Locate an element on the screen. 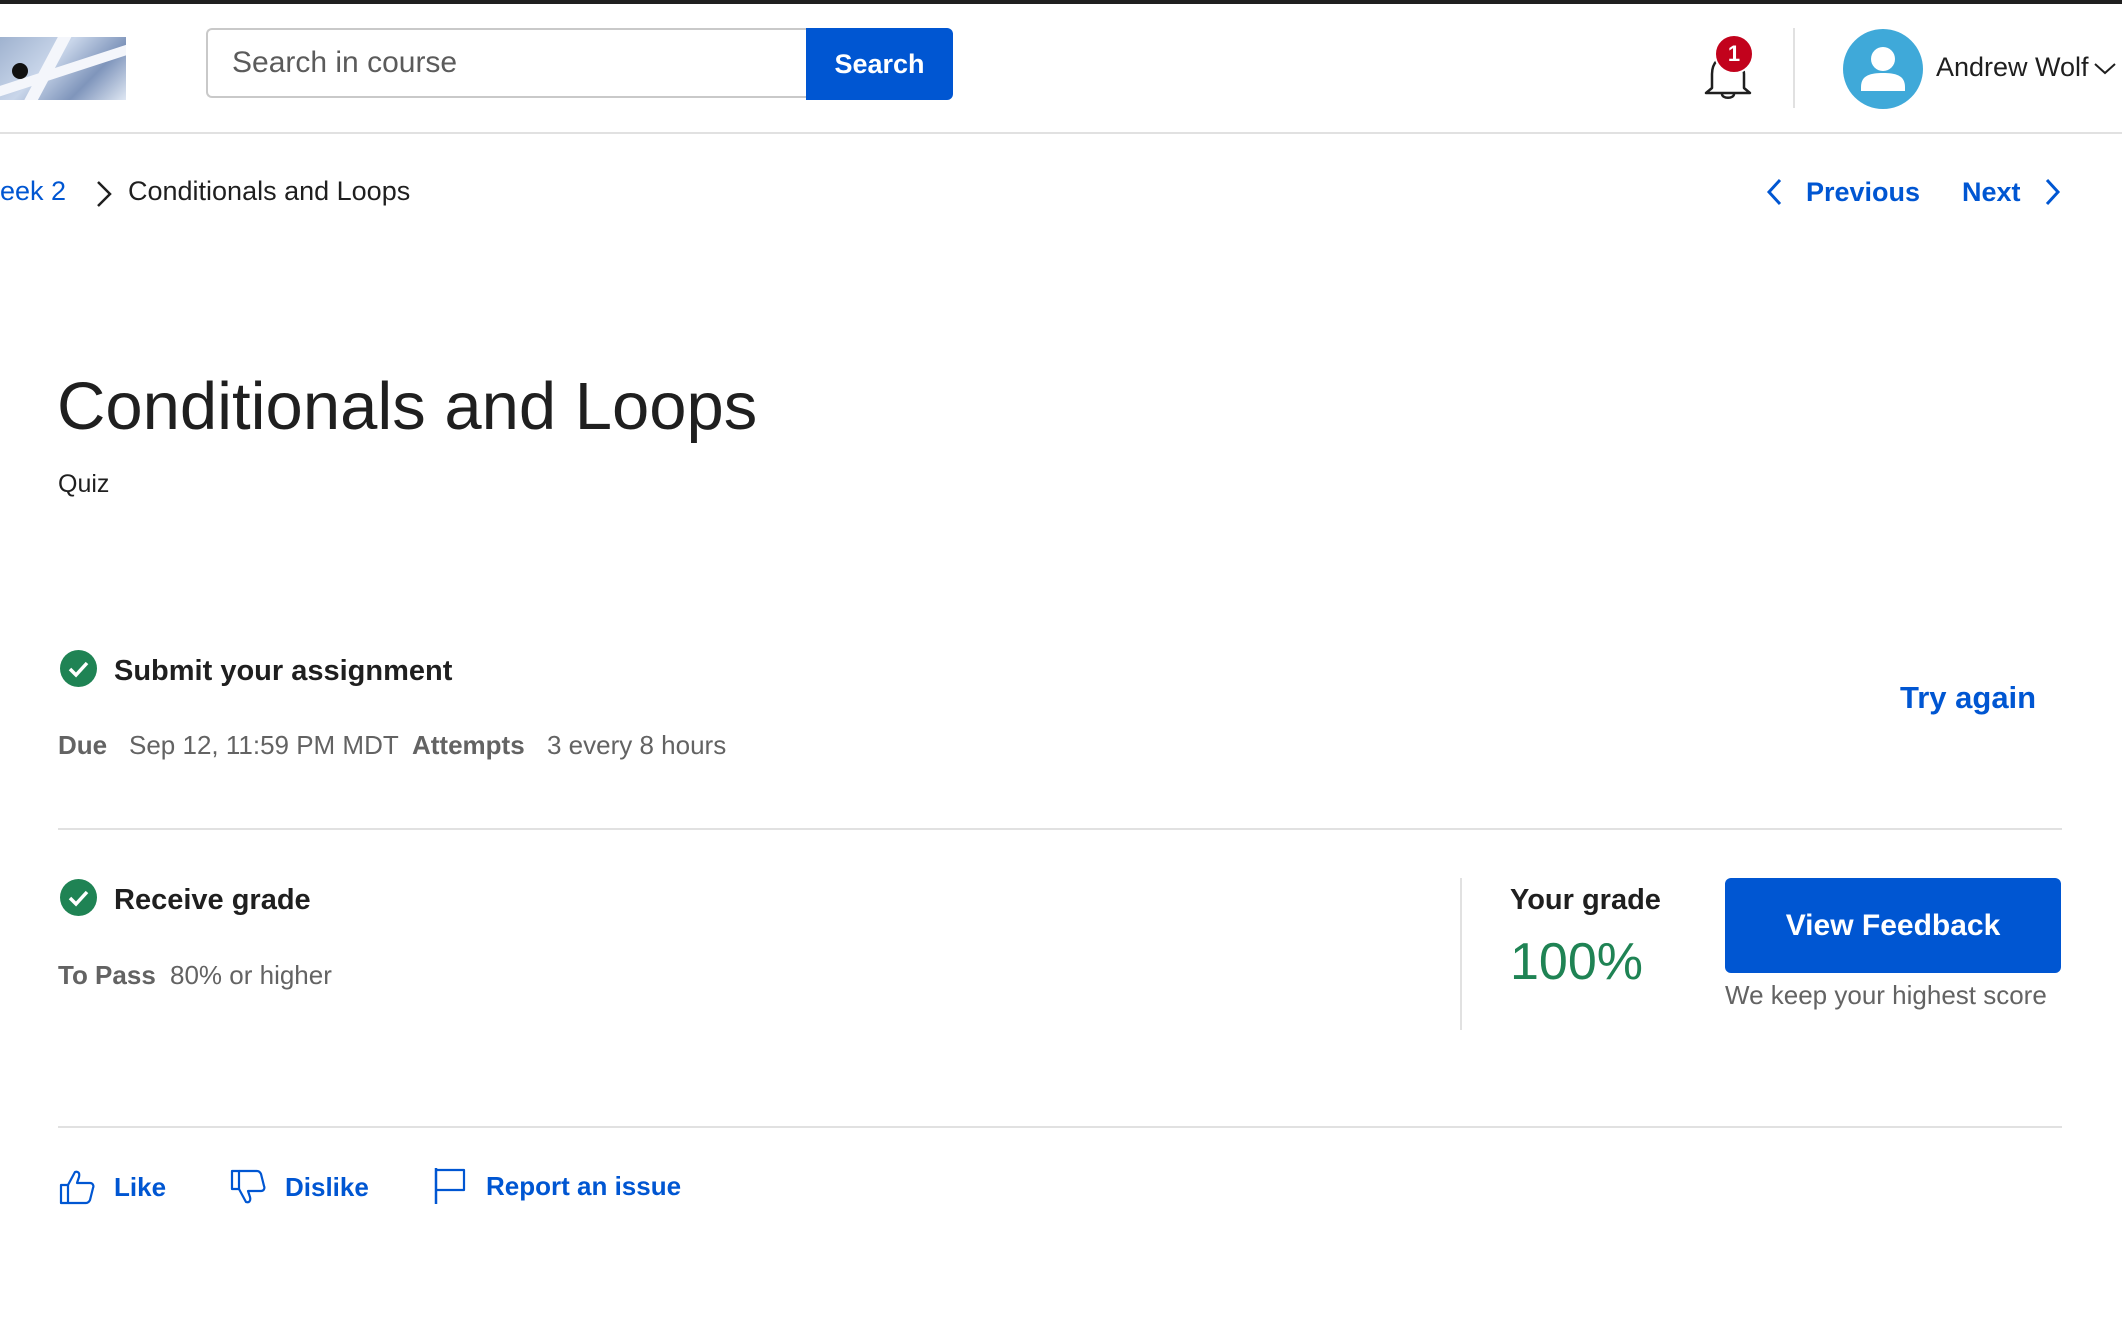 The width and height of the screenshot is (2122, 1322). submit-section-title: Submit your assignment is located at coordinates (283, 671).